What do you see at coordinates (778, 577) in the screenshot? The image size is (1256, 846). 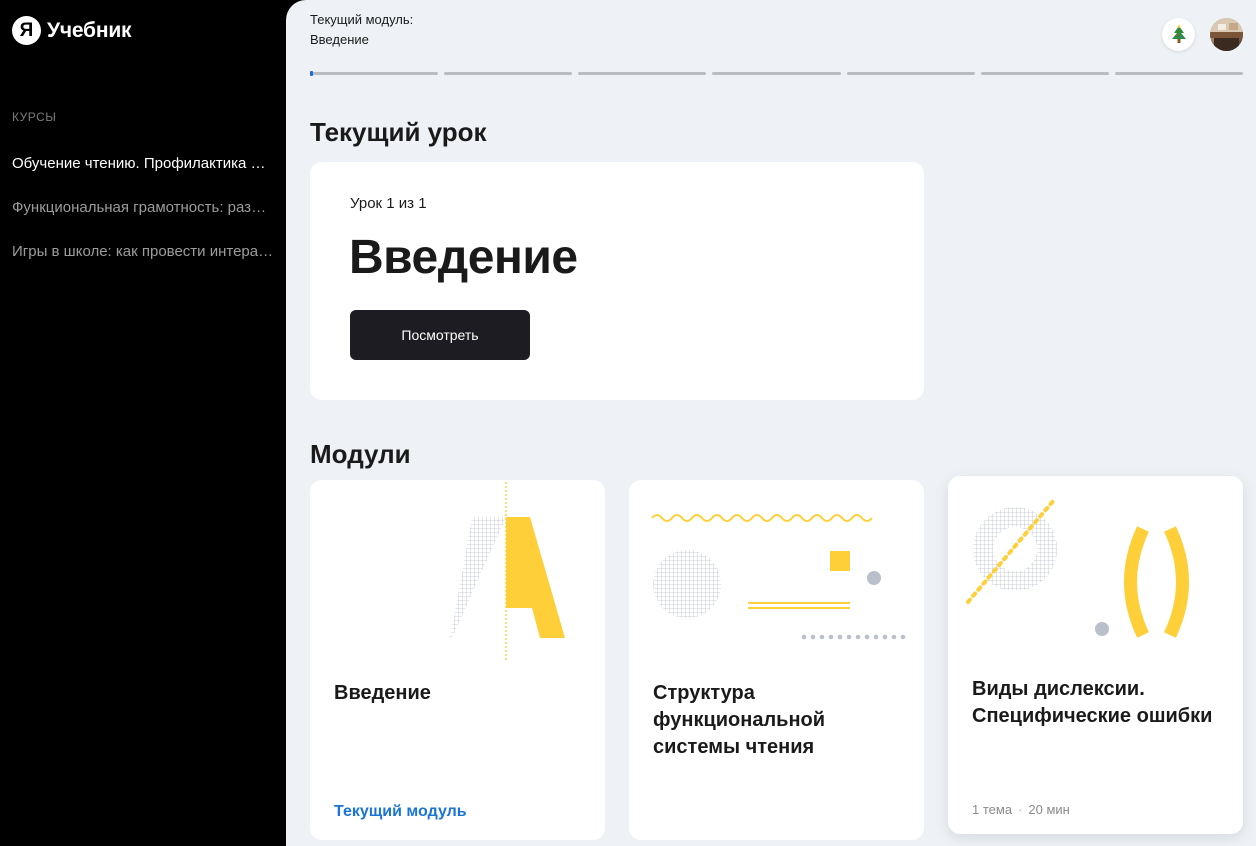 I see `wave-shapes-illustration` at bounding box center [778, 577].